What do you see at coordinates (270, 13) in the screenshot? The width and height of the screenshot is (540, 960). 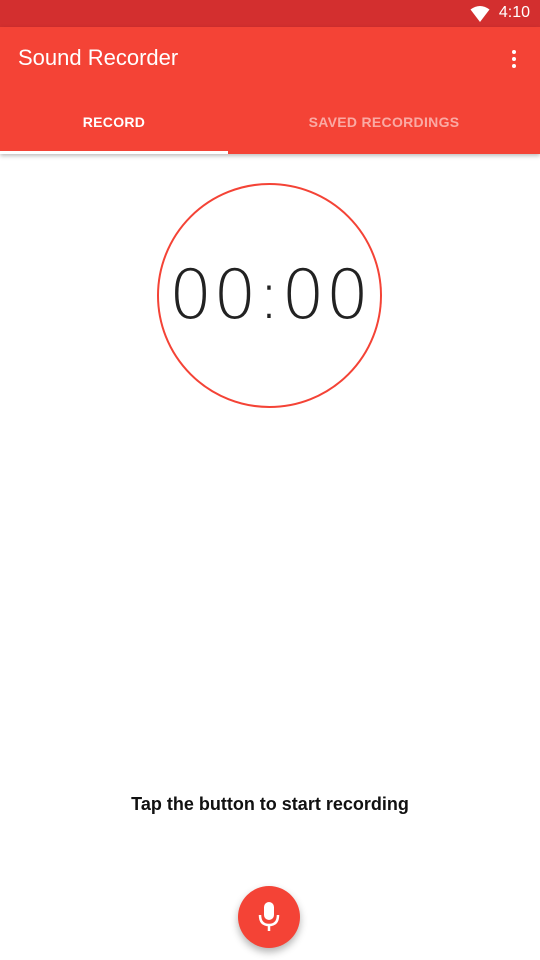 I see `status-bar: 4:10` at bounding box center [270, 13].